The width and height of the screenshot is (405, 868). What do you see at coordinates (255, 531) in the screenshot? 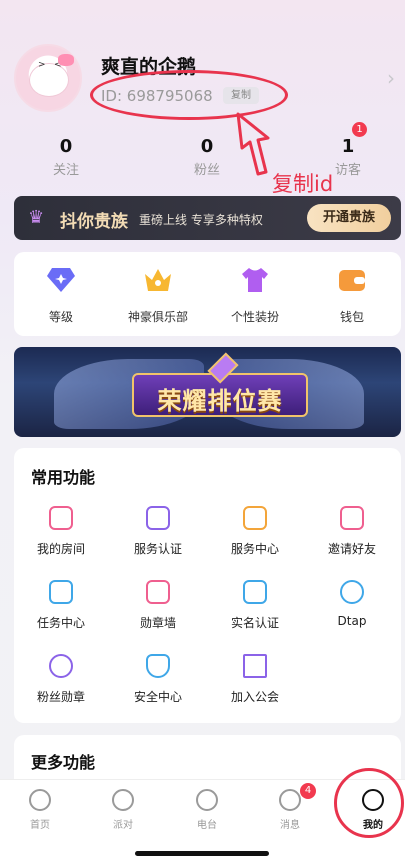
I see `func-service-center: 服务中心` at bounding box center [255, 531].